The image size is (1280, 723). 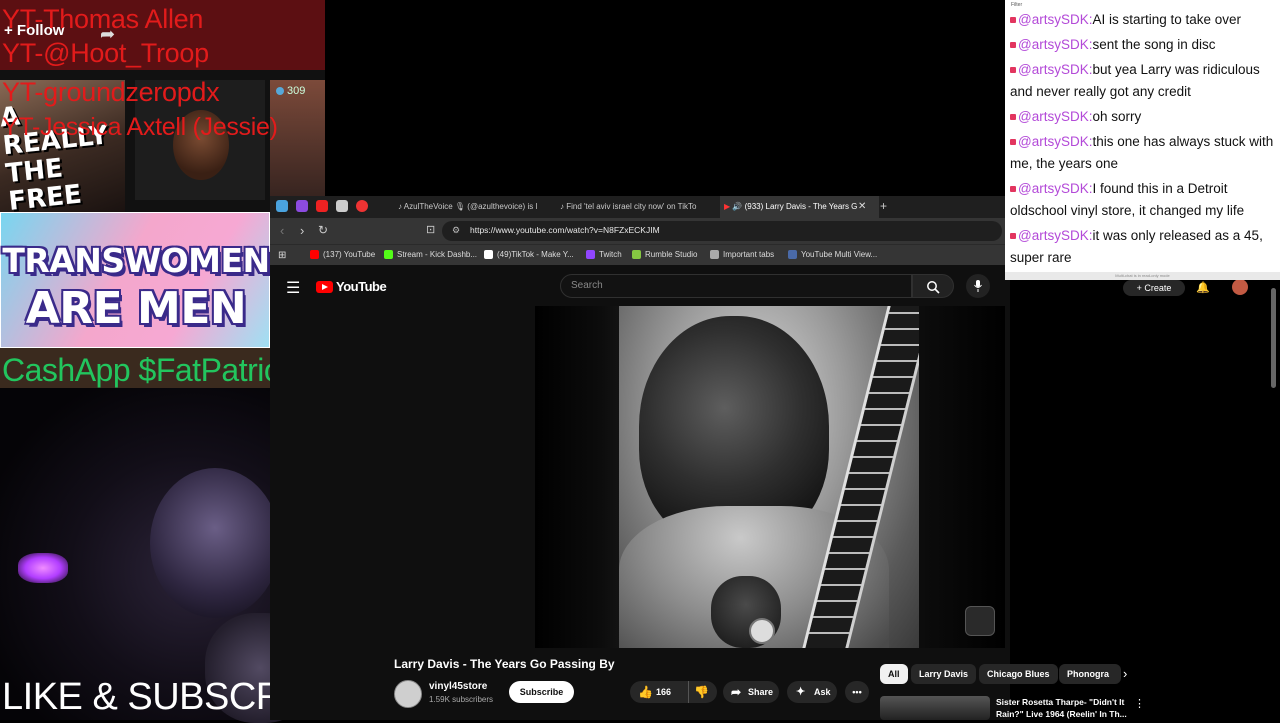 I want to click on apps-grid-icon: ⊞, so click(x=282, y=255).